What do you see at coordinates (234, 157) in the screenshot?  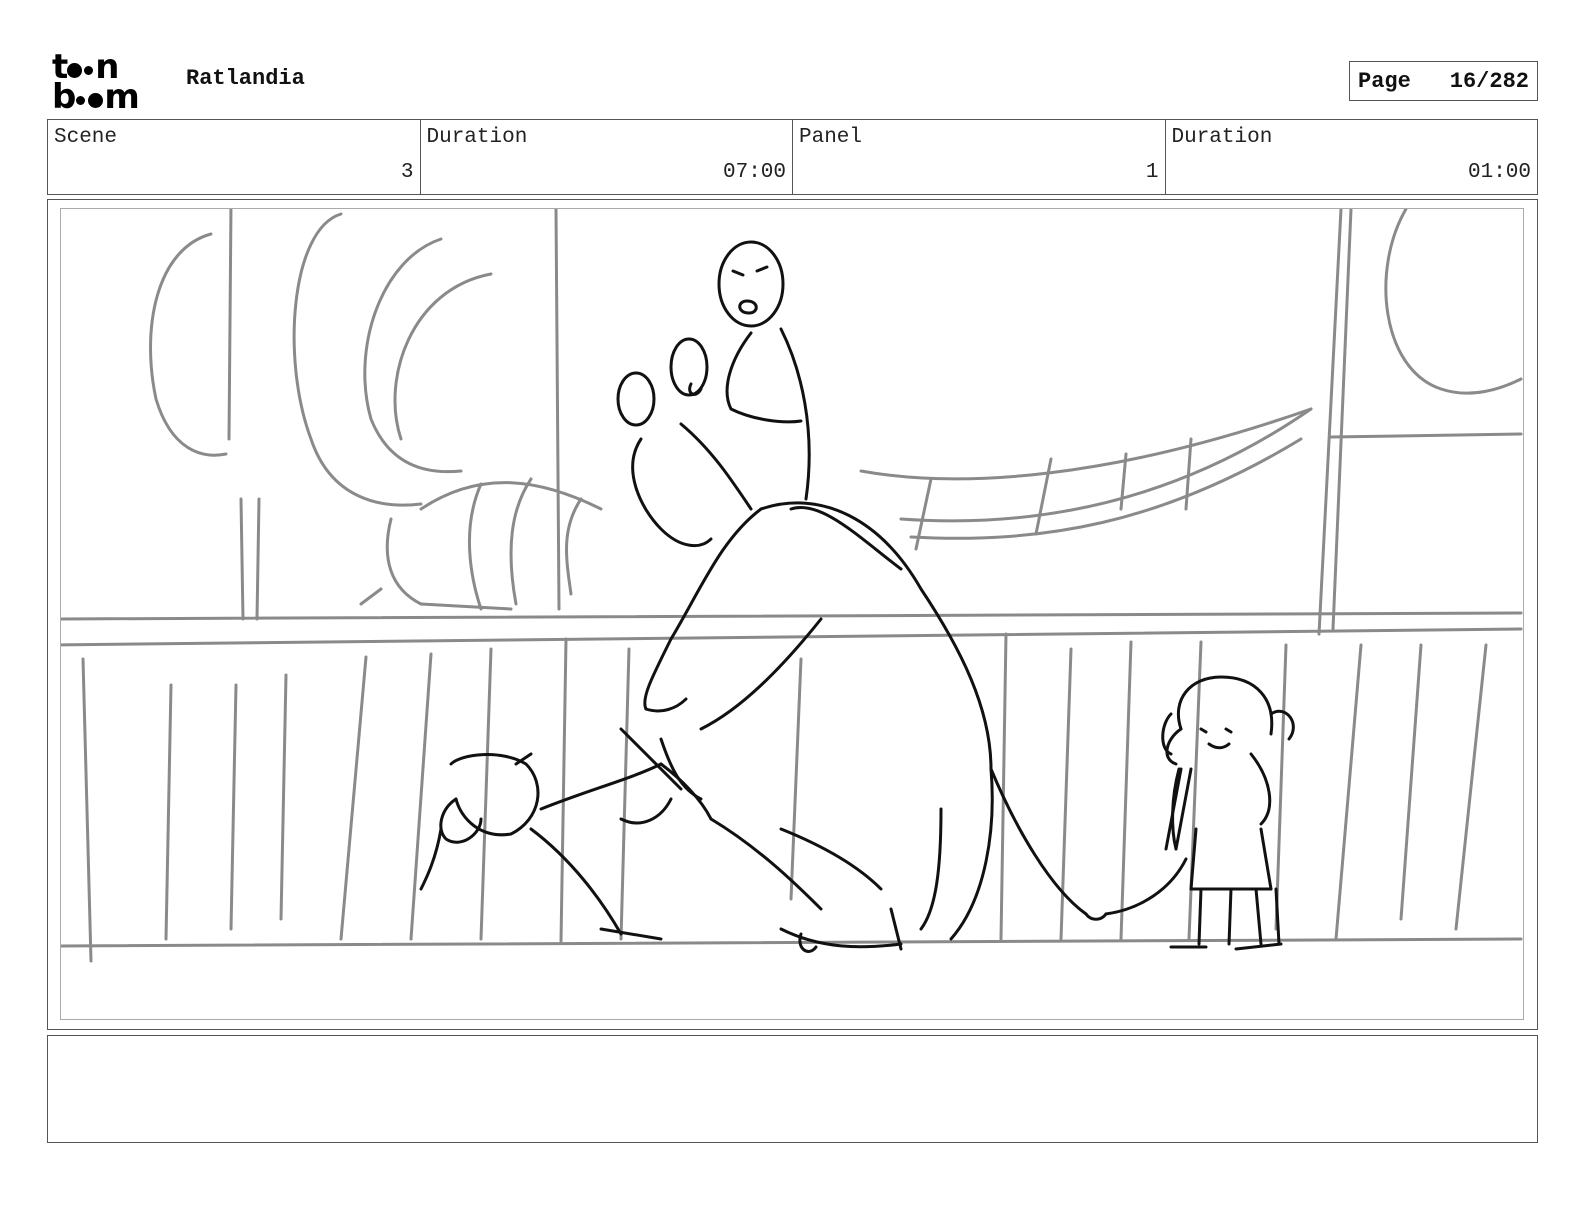 I see `scene-cell: Scene 3` at bounding box center [234, 157].